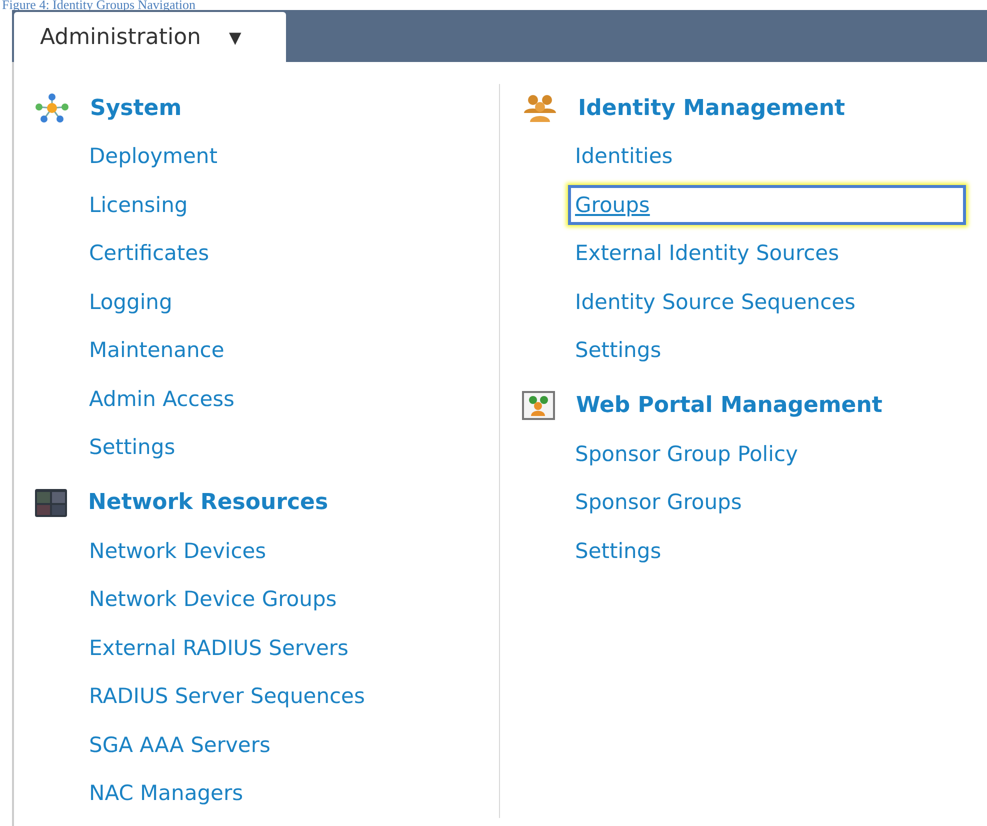 Image resolution: width=987 pixels, height=826 pixels. I want to click on people-icon, so click(540, 108).